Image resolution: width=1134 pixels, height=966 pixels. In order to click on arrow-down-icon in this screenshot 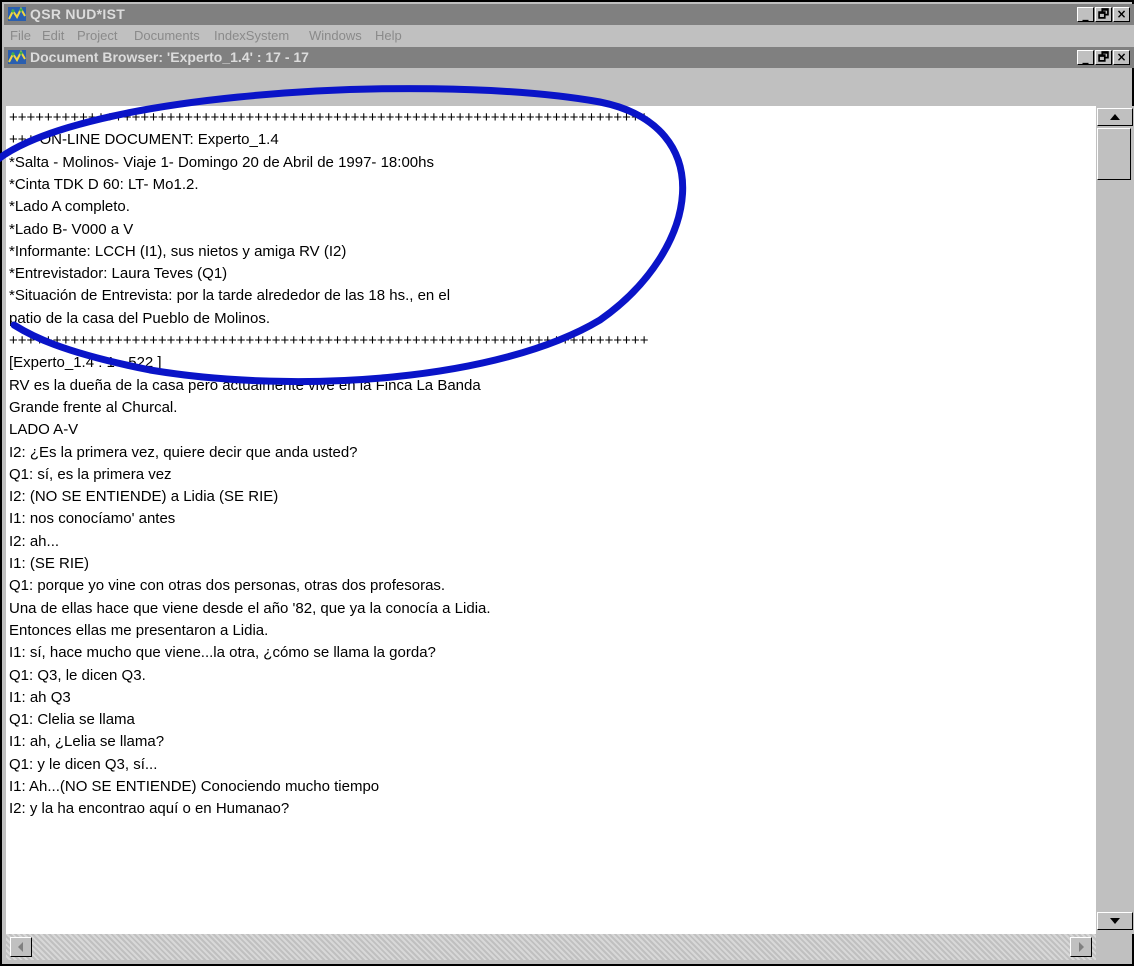, I will do `click(1115, 921)`.